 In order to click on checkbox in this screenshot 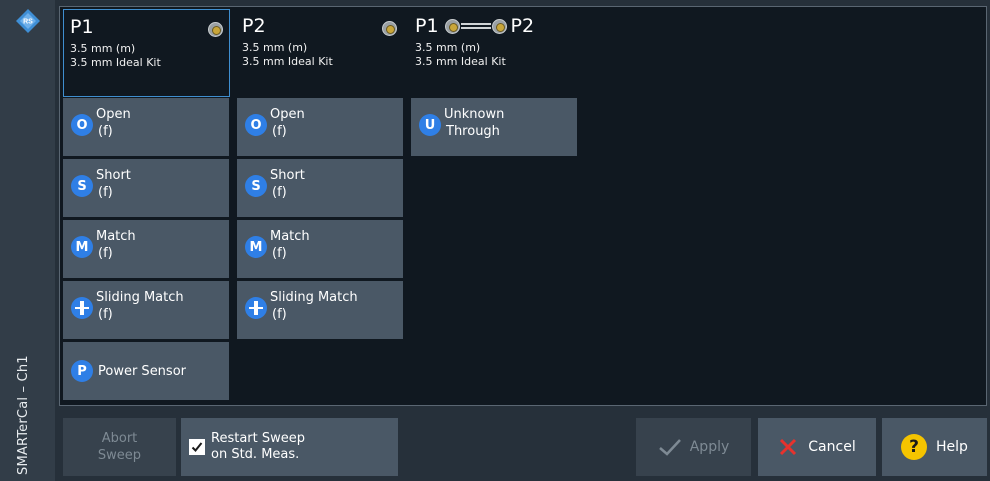, I will do `click(197, 447)`.